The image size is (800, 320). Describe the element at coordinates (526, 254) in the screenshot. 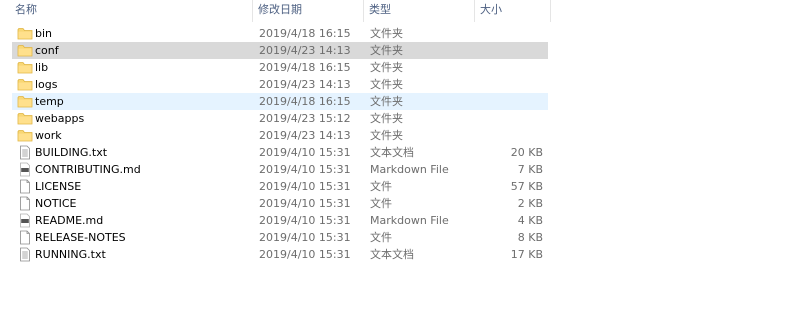

I see `file-size: 17 KB` at that location.